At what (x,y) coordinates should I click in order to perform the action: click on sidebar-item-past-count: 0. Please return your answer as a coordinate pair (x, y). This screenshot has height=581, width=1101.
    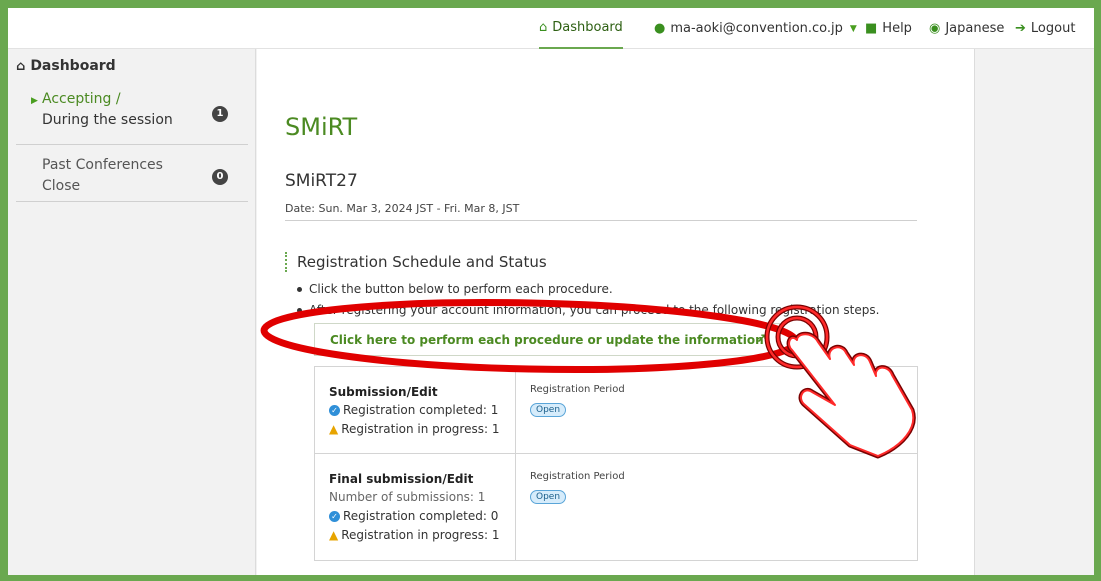
    Looking at the image, I should click on (220, 177).